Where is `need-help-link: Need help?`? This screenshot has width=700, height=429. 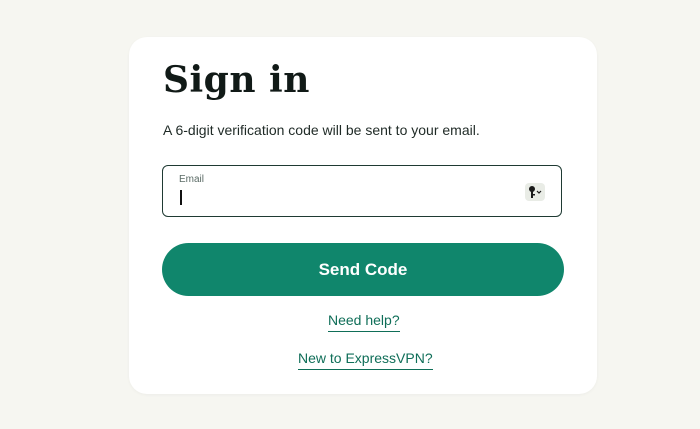
need-help-link: Need help? is located at coordinates (364, 322).